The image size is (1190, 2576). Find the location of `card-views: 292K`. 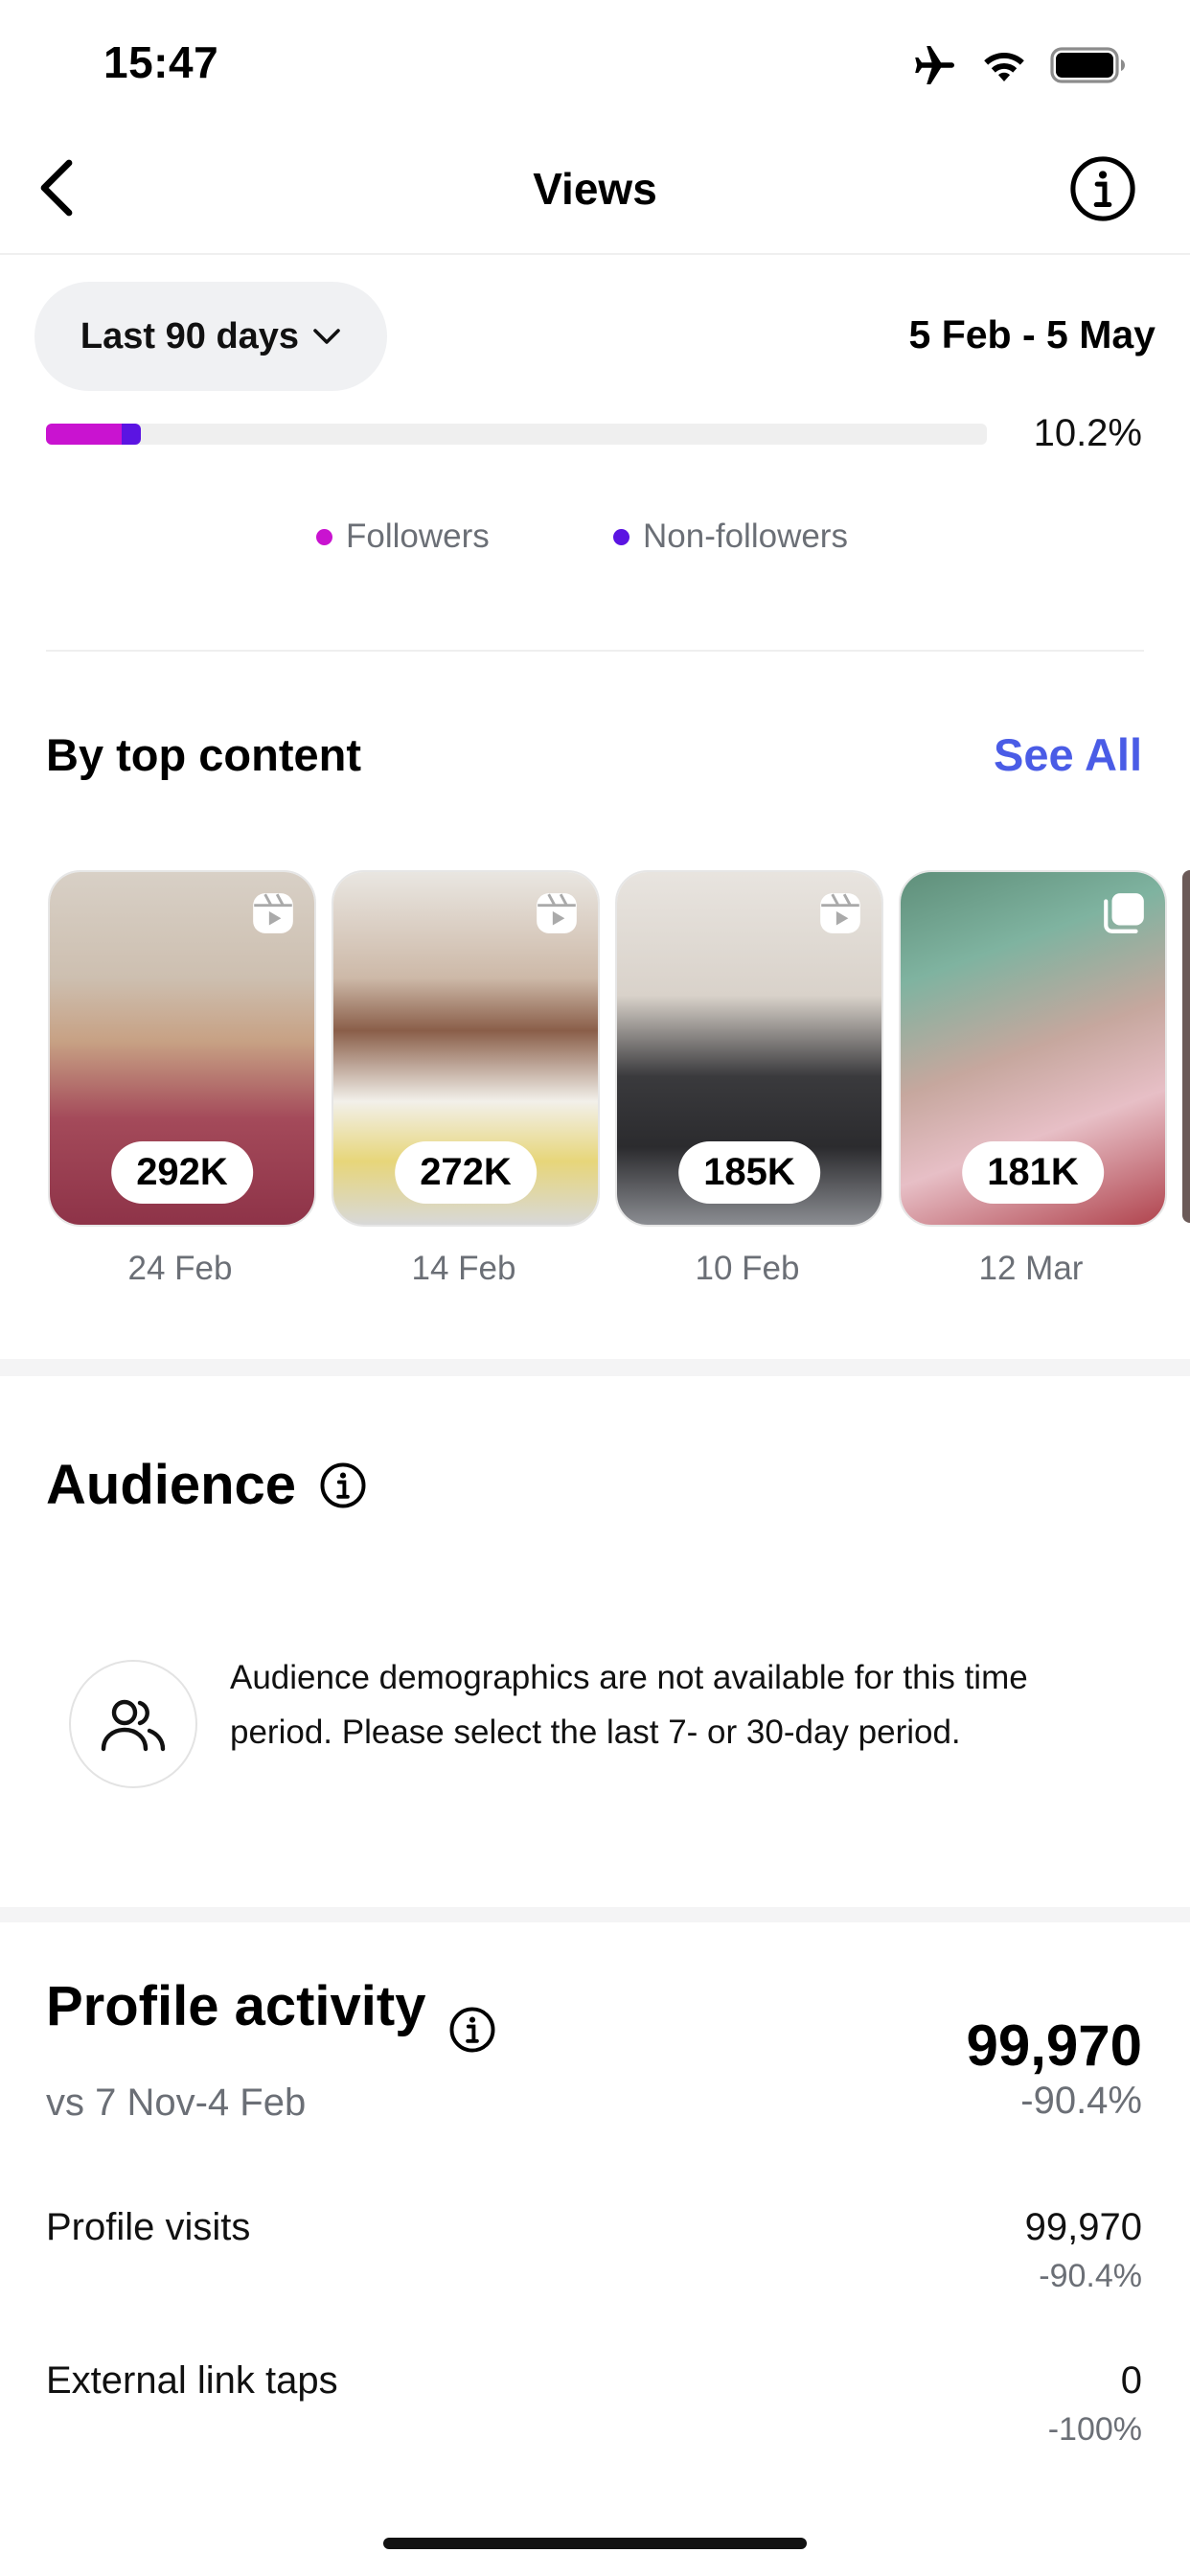

card-views: 292K is located at coordinates (182, 1172).